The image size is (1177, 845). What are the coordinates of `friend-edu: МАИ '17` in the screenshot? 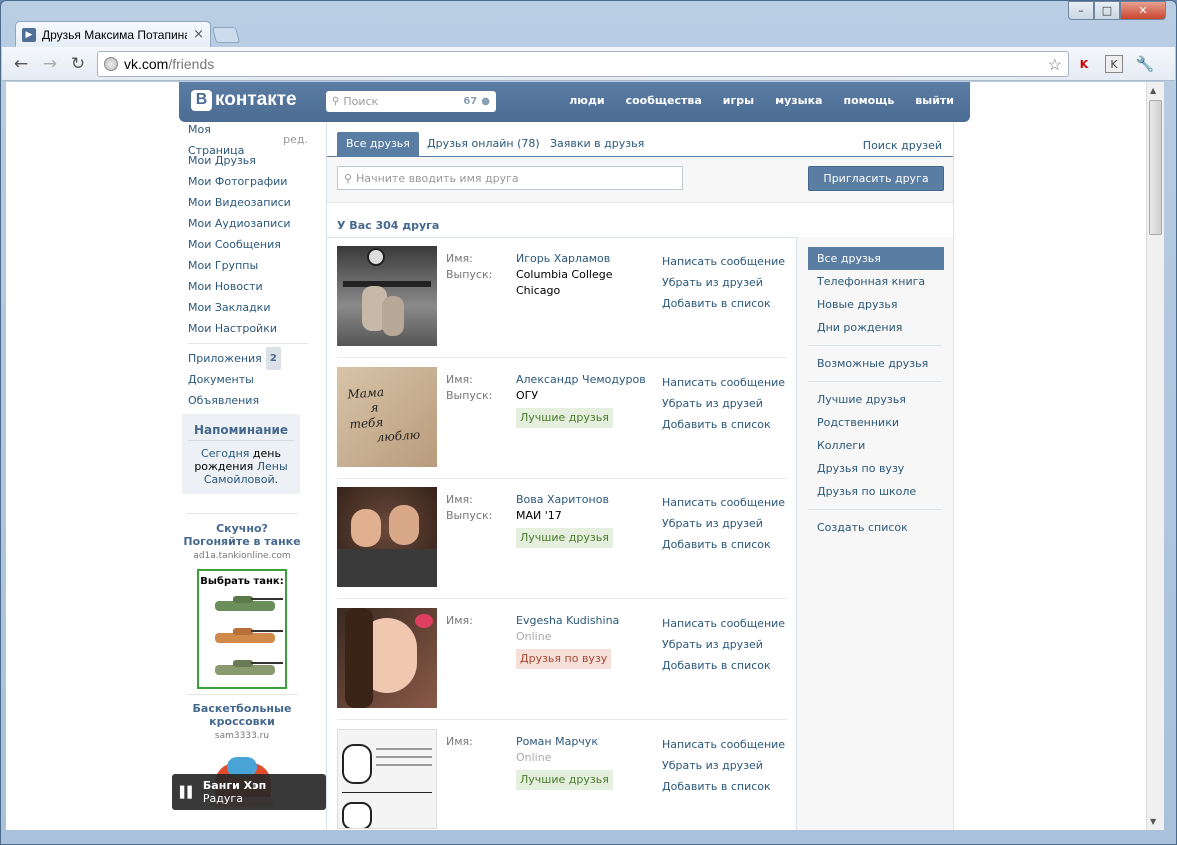 It's located at (586, 516).